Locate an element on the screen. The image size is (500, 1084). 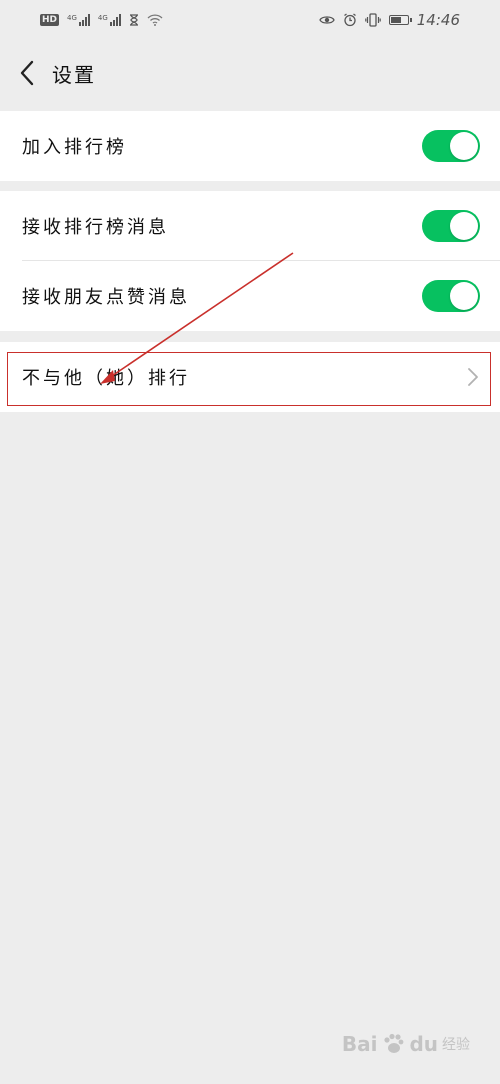
back-button is located at coordinates (27, 73).